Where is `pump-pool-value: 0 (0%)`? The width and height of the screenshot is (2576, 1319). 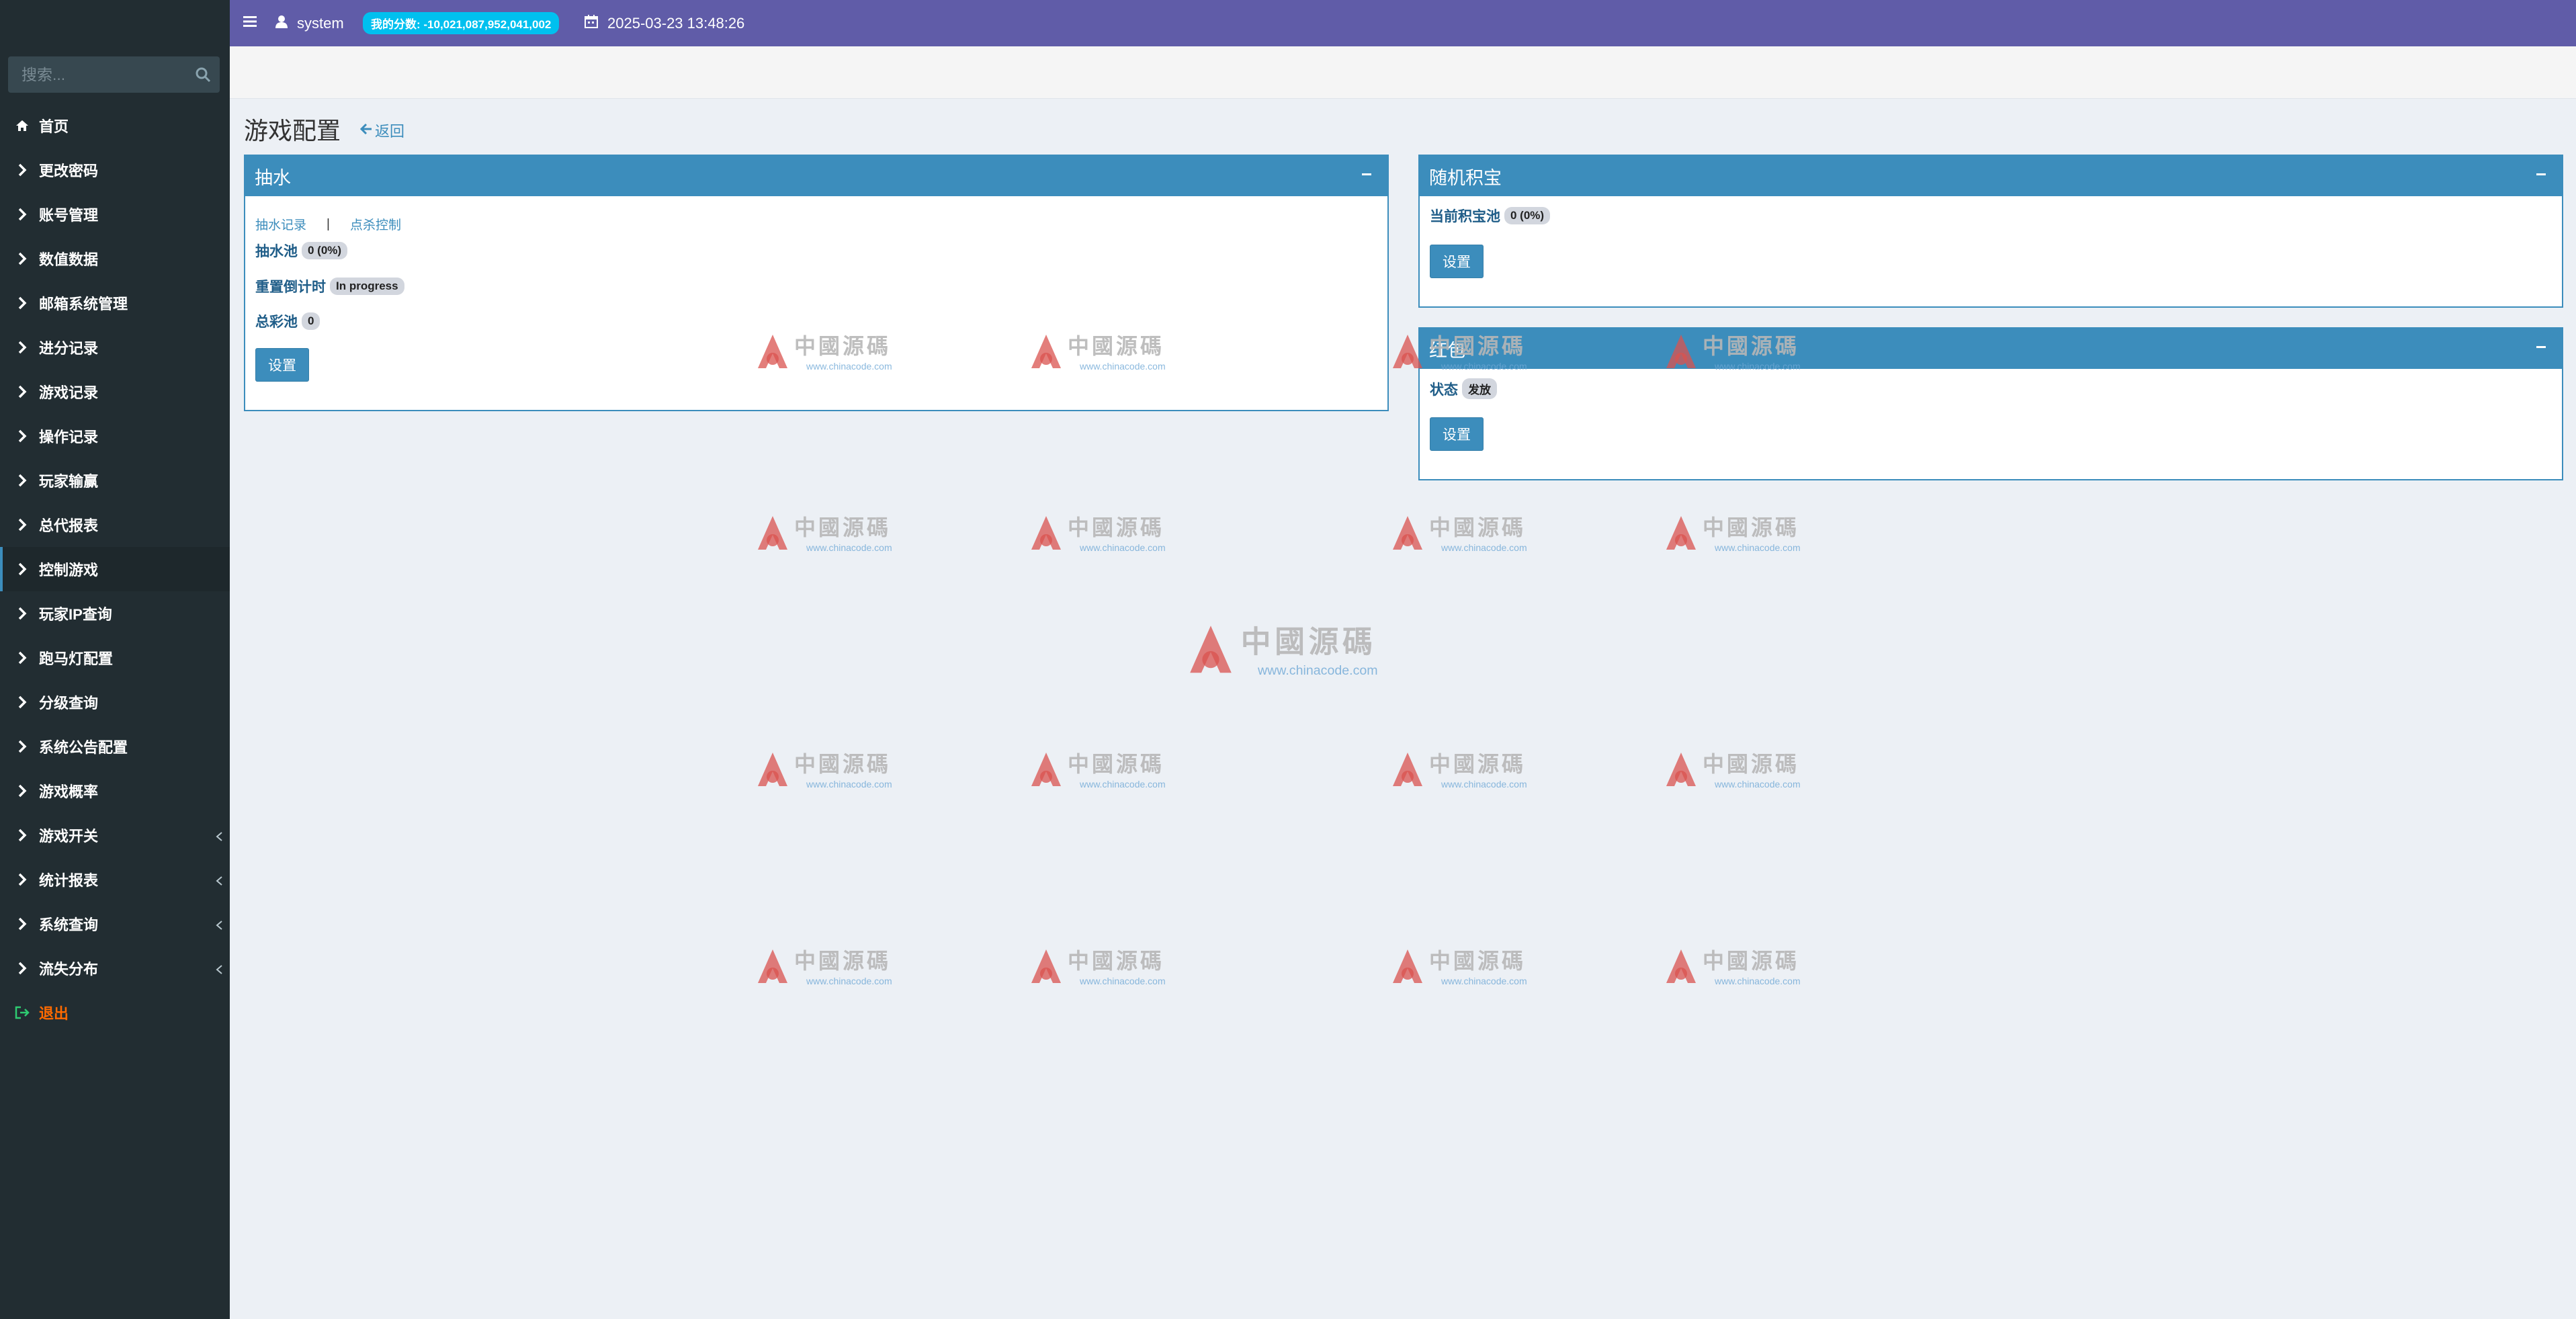 pump-pool-value: 0 (0%) is located at coordinates (325, 251).